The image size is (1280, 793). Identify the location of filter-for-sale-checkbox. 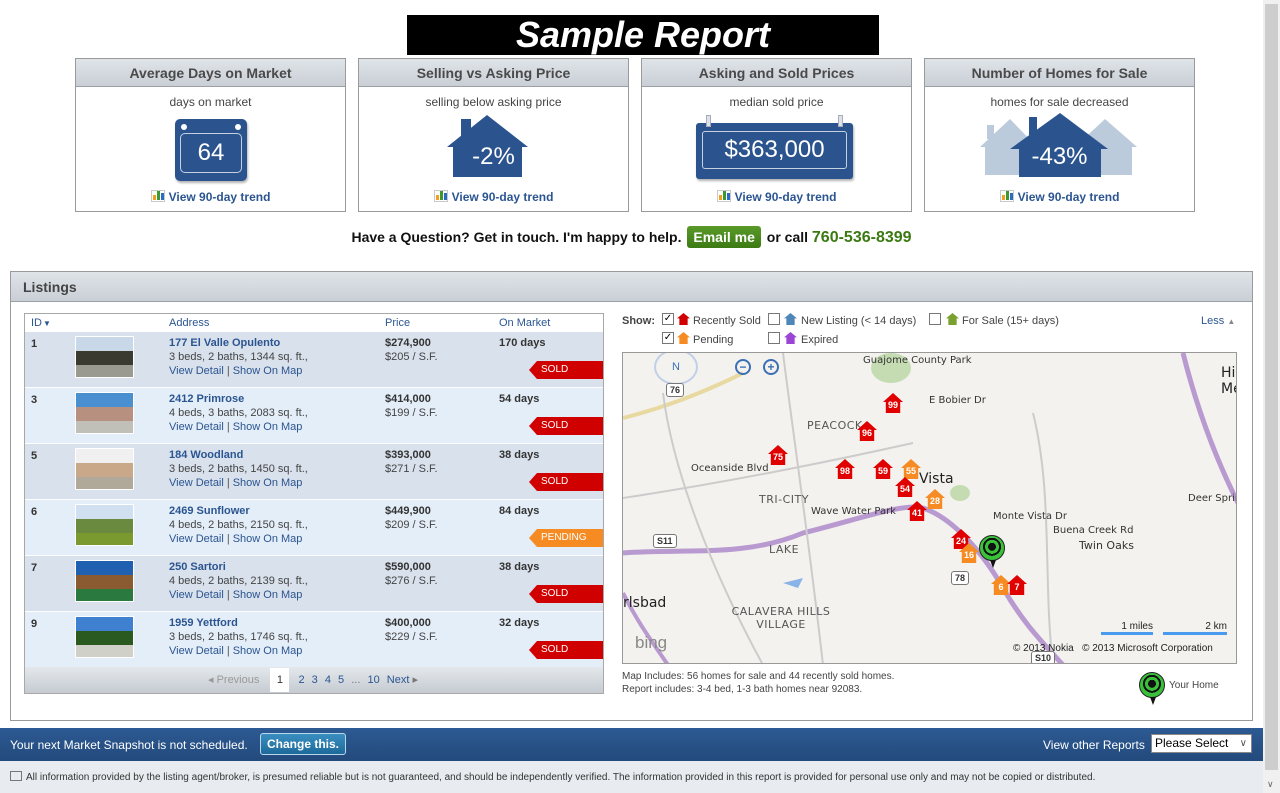
(935, 319).